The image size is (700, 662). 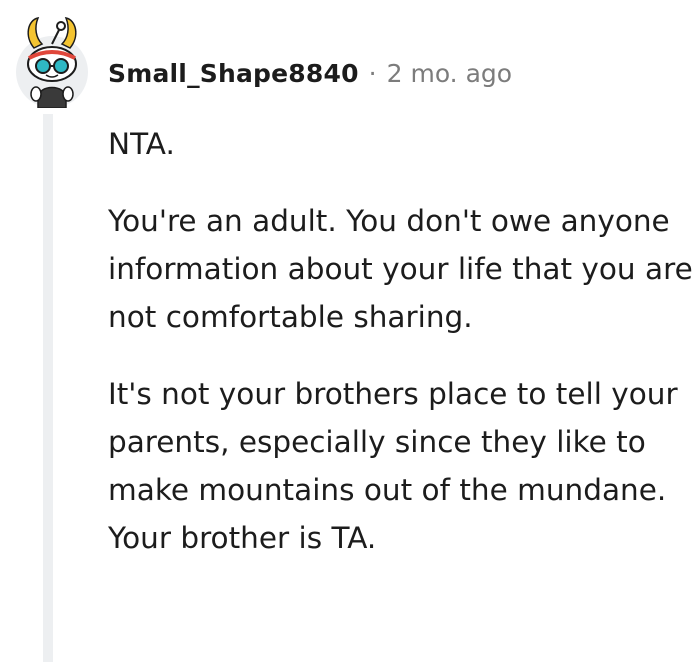 What do you see at coordinates (141, 144) in the screenshot?
I see `comment-paragraph: NTA.` at bounding box center [141, 144].